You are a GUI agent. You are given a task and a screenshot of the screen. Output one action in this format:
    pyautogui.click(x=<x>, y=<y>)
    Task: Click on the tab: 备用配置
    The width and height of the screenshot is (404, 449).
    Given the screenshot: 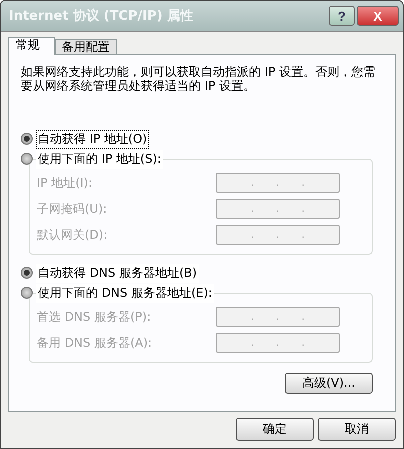 What is the action you would take?
    pyautogui.click(x=86, y=46)
    